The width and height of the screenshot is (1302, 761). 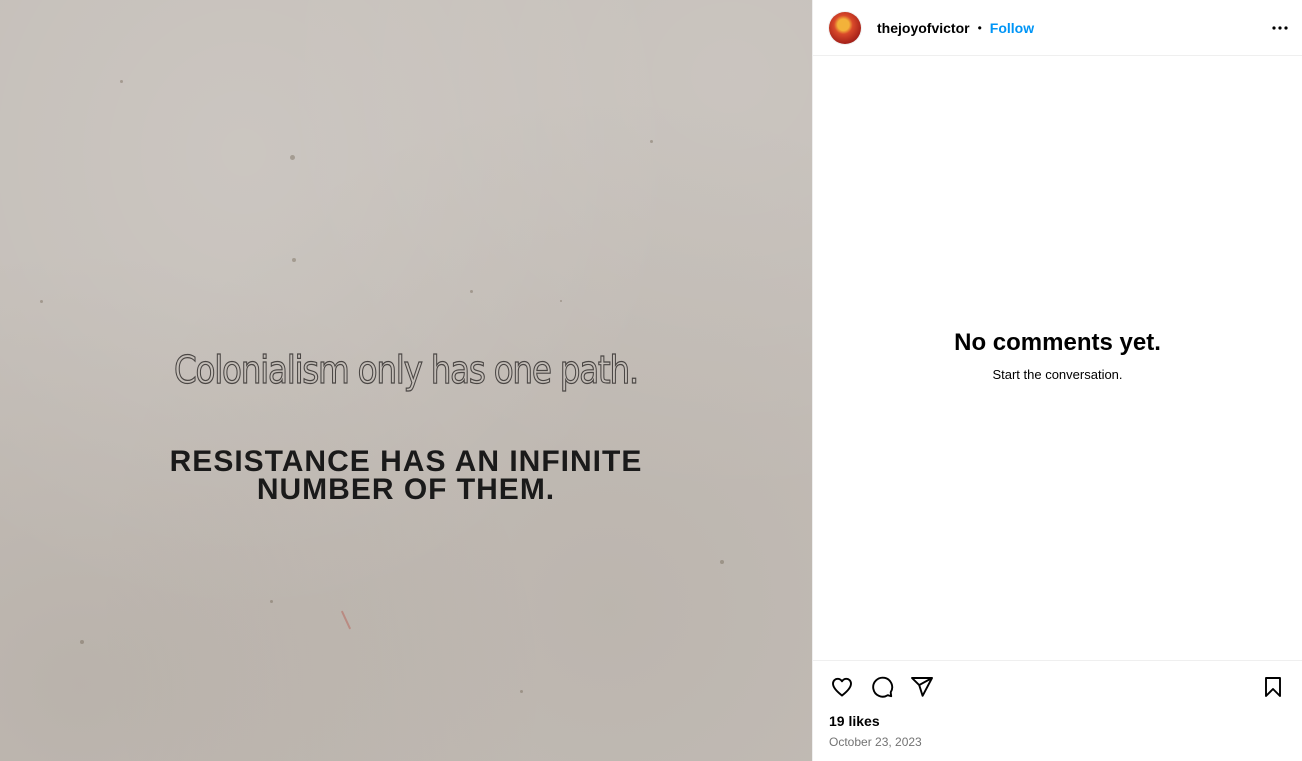 I want to click on likes-count: 19 likes, so click(x=1057, y=721).